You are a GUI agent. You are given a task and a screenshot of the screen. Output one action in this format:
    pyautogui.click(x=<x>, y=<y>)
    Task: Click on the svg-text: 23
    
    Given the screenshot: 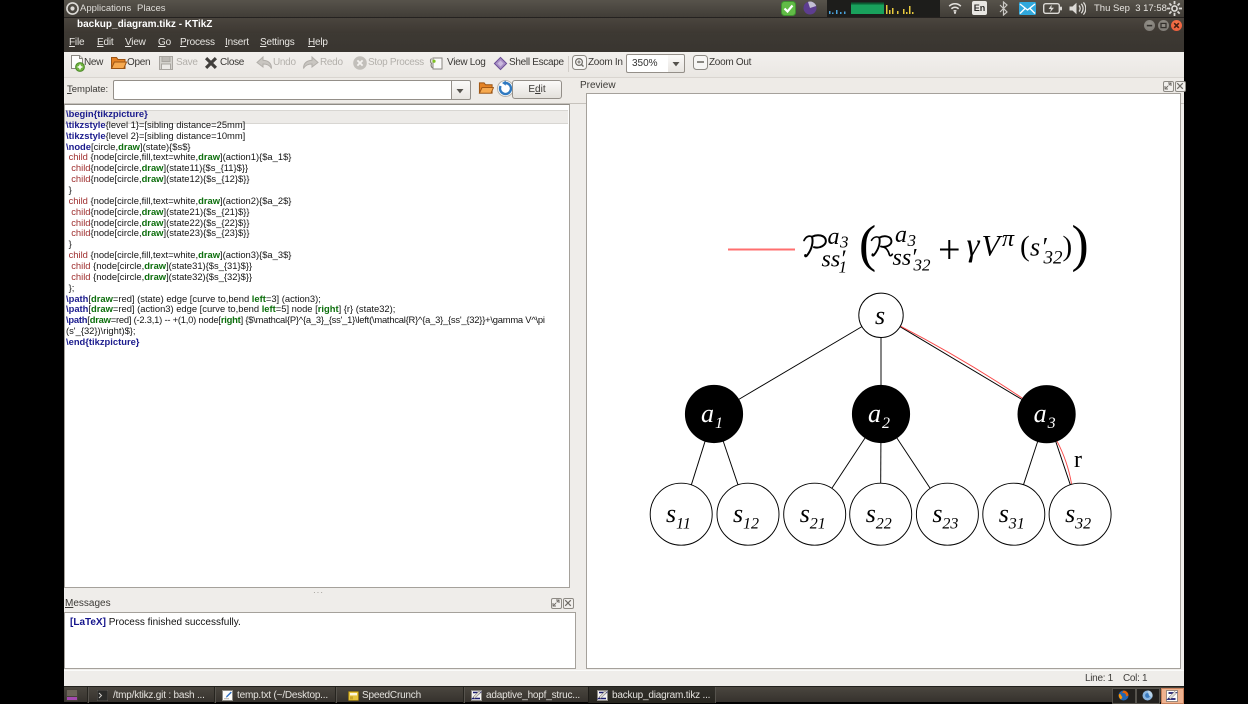 What is the action you would take?
    pyautogui.click(x=950, y=524)
    